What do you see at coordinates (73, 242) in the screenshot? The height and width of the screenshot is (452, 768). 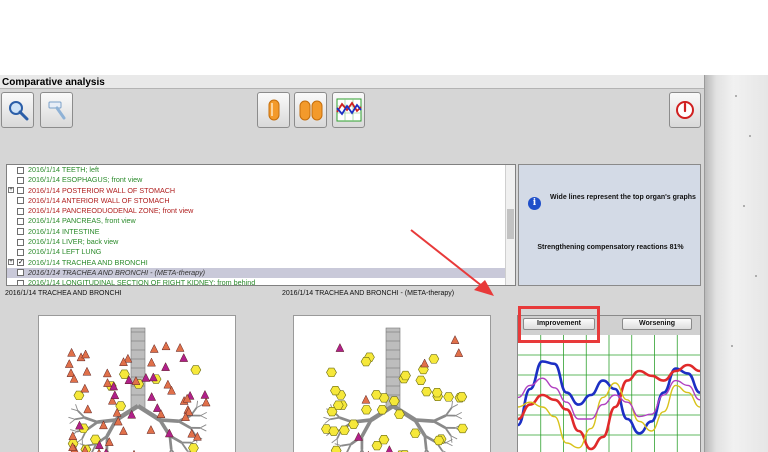 I see `organ-item-label: 2016/1/14 LIVER; back view` at bounding box center [73, 242].